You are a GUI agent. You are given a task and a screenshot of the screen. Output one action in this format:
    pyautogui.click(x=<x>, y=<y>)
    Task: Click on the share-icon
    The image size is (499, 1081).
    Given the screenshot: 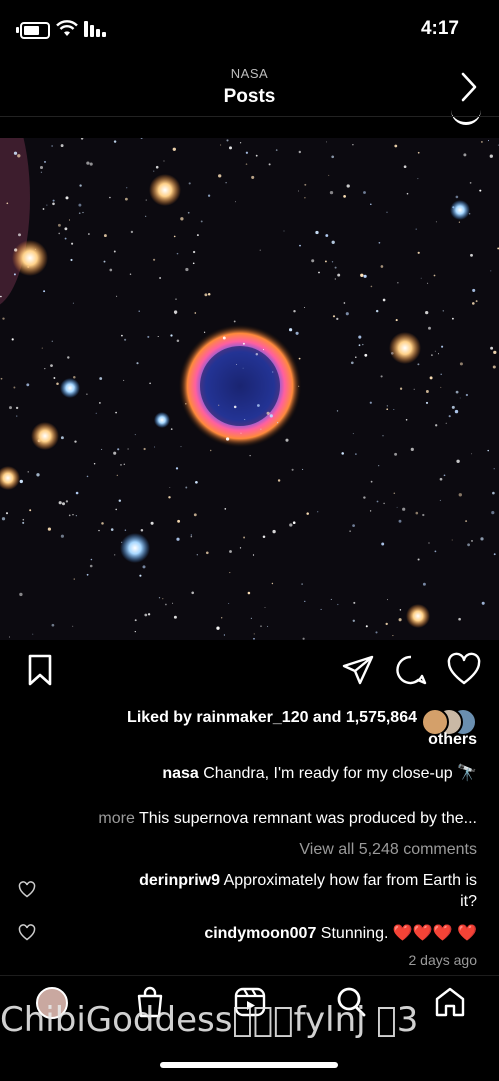 What is the action you would take?
    pyautogui.click(x=358, y=670)
    